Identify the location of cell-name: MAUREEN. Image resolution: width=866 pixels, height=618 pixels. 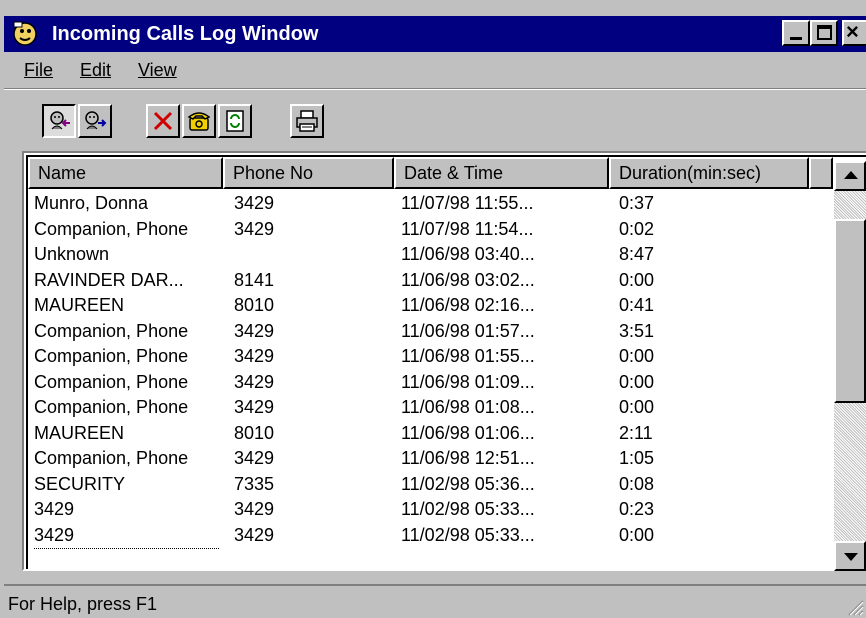
(79, 432).